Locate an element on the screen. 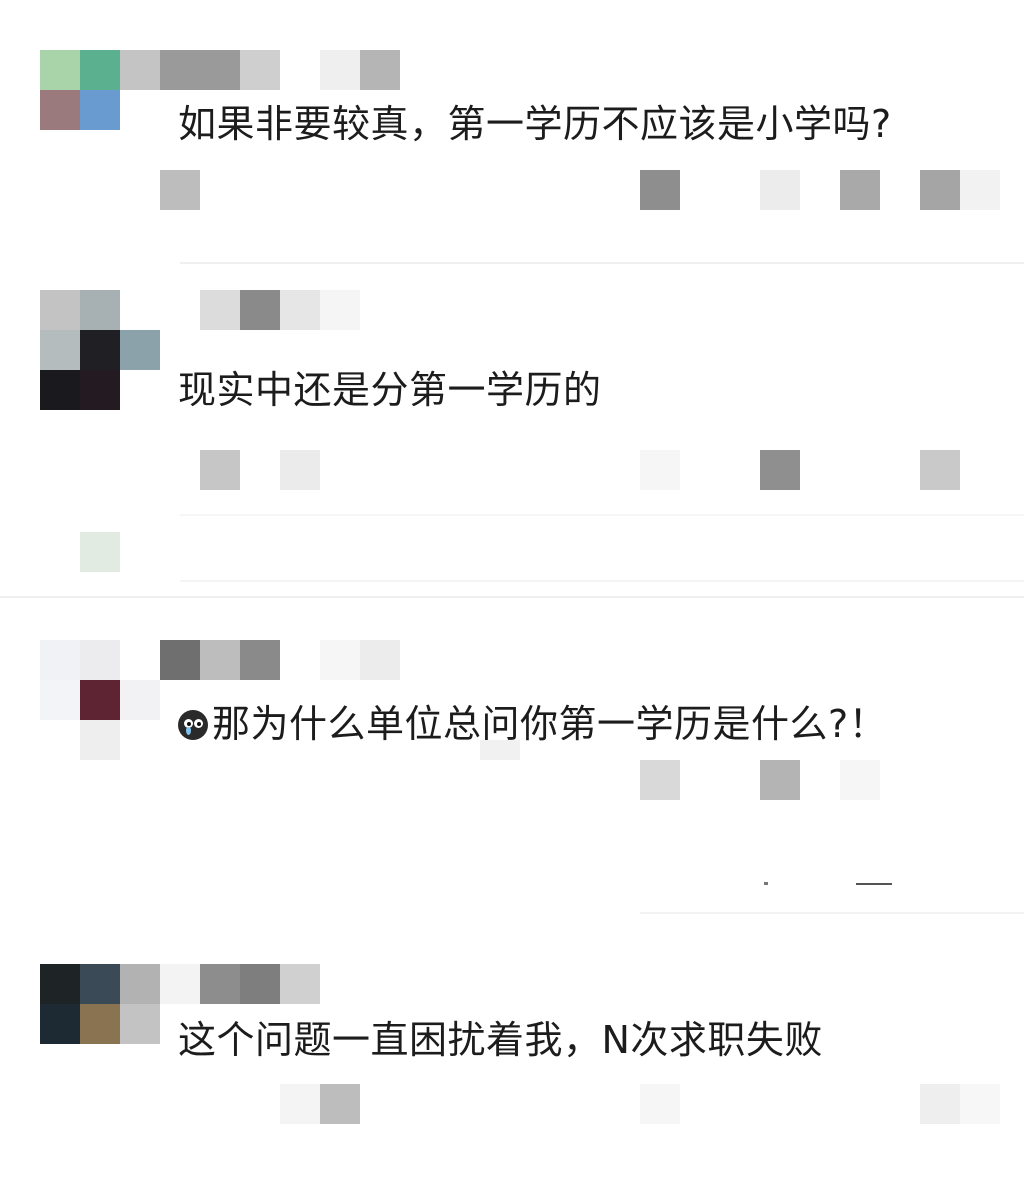 This screenshot has height=1184, width=1024. dot is located at coordinates (766, 883).